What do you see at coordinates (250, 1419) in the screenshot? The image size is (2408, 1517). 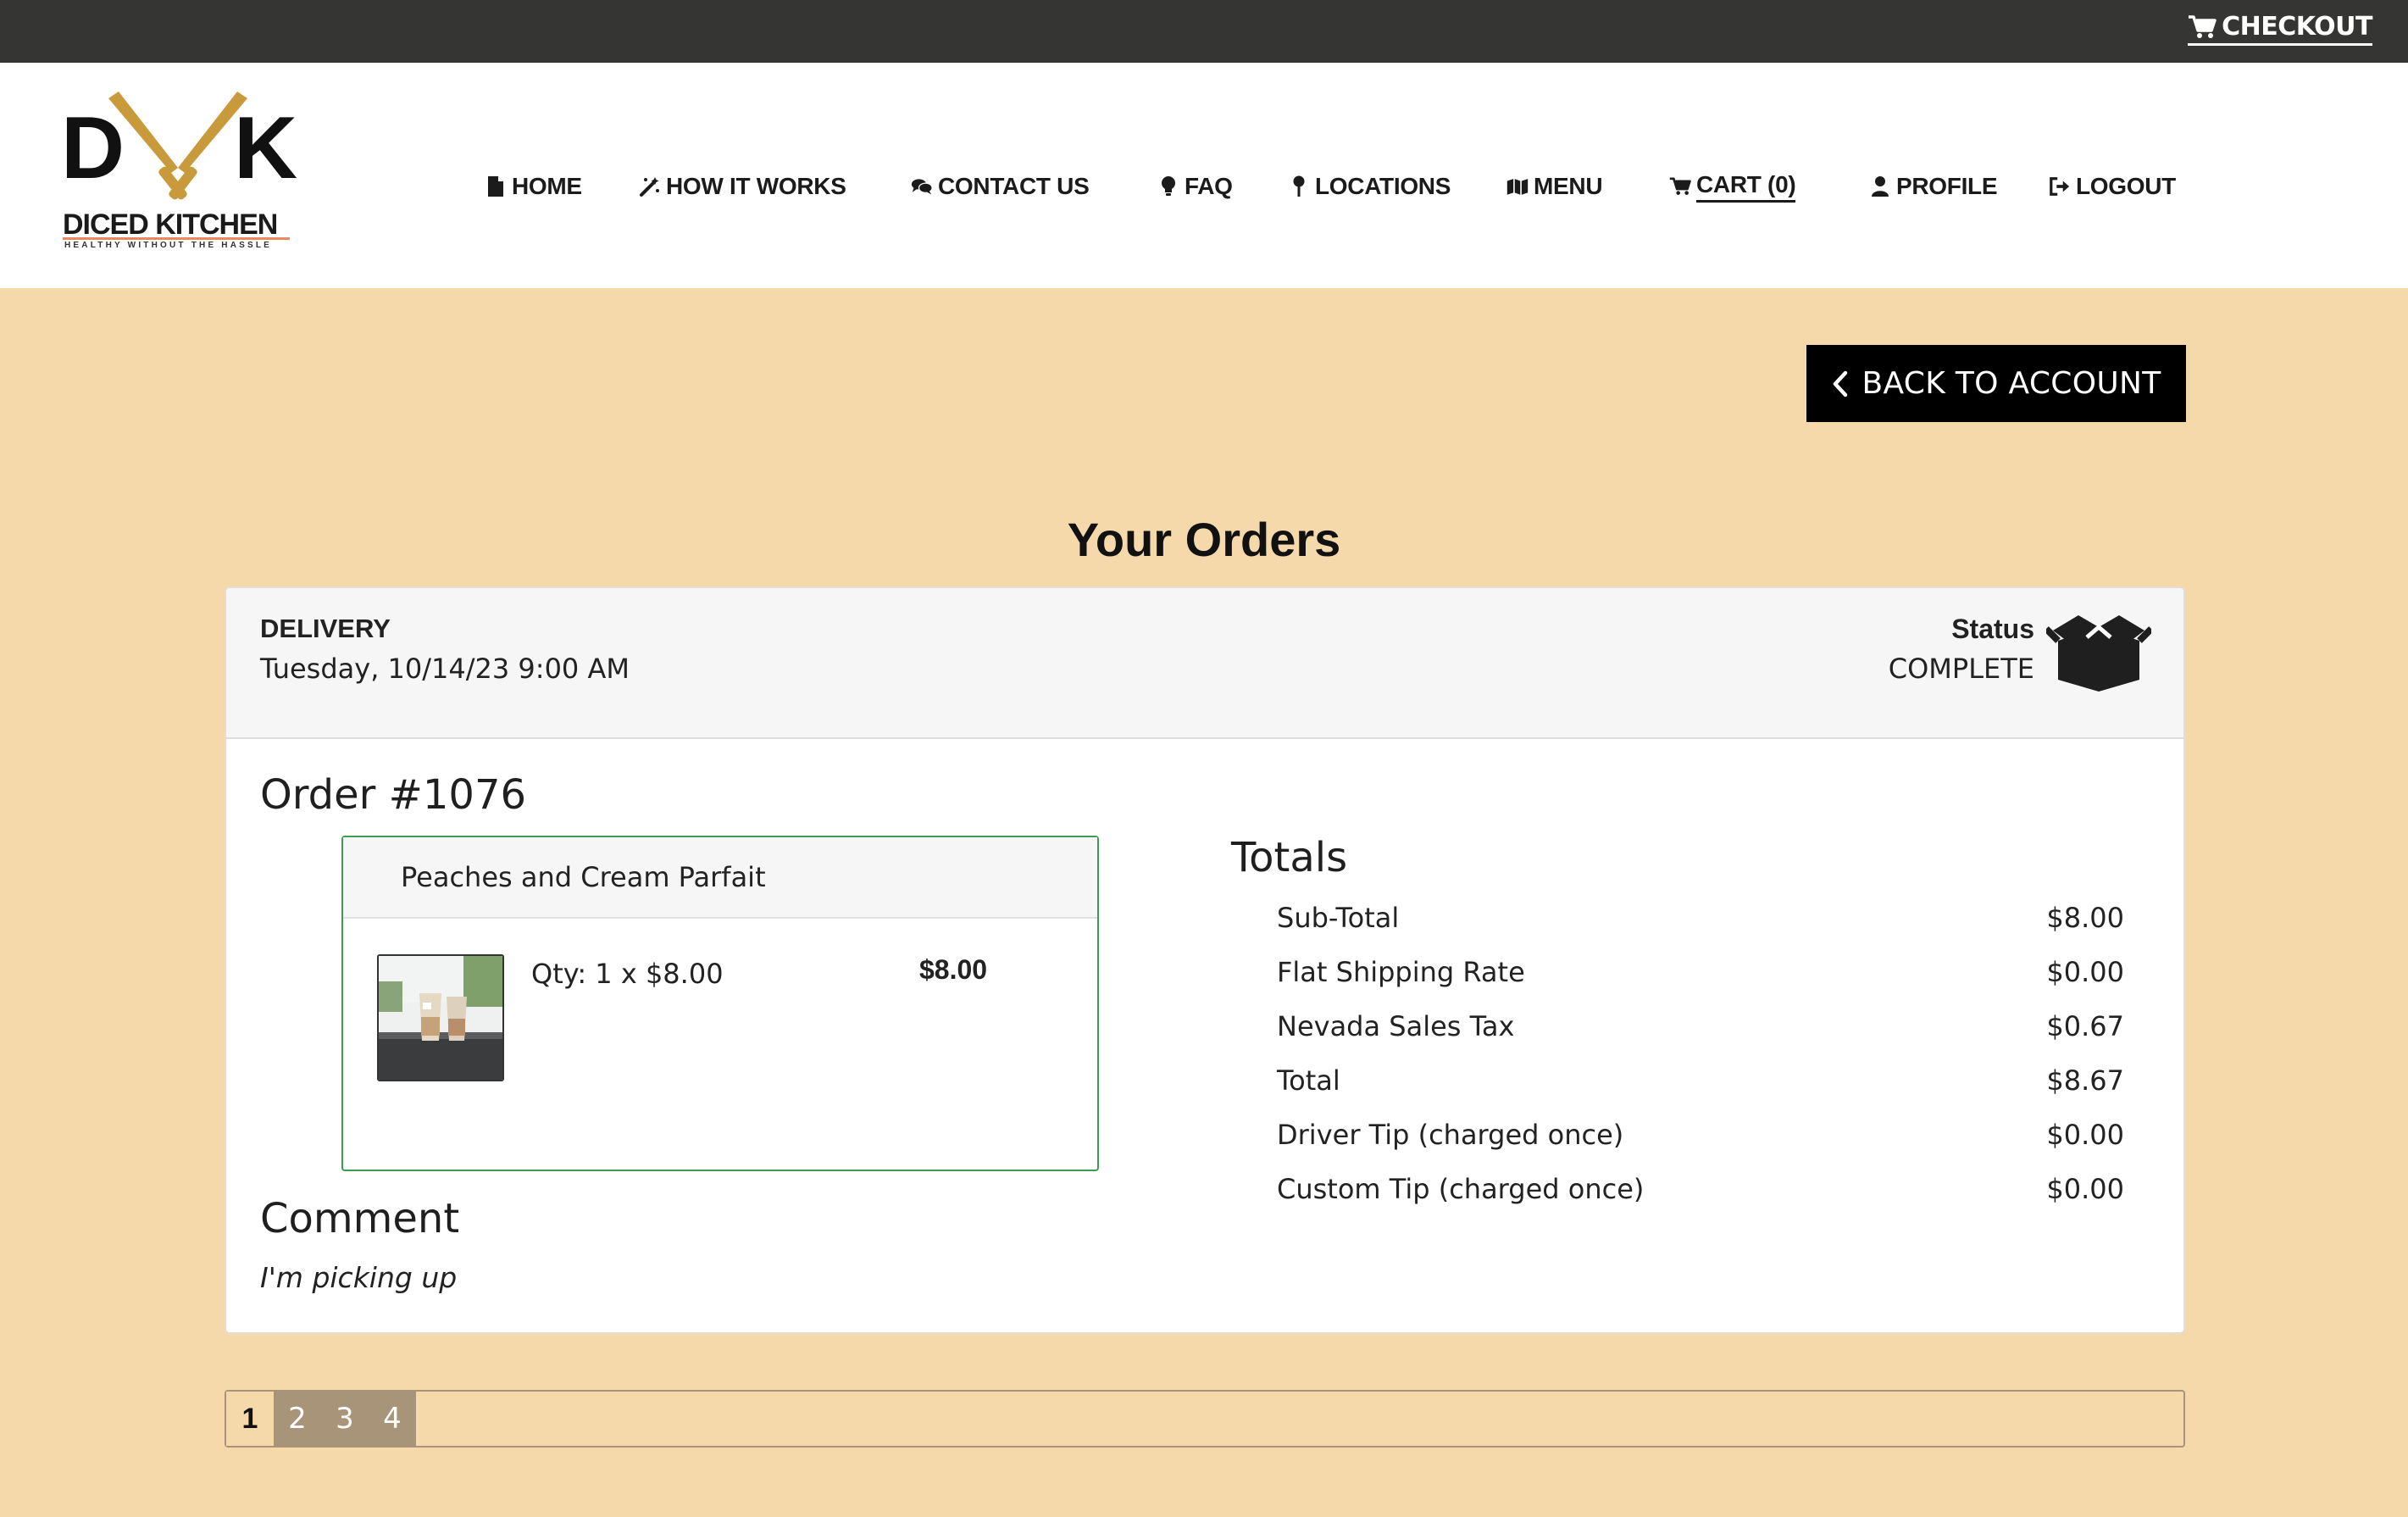 I see `page-link-1: 1` at bounding box center [250, 1419].